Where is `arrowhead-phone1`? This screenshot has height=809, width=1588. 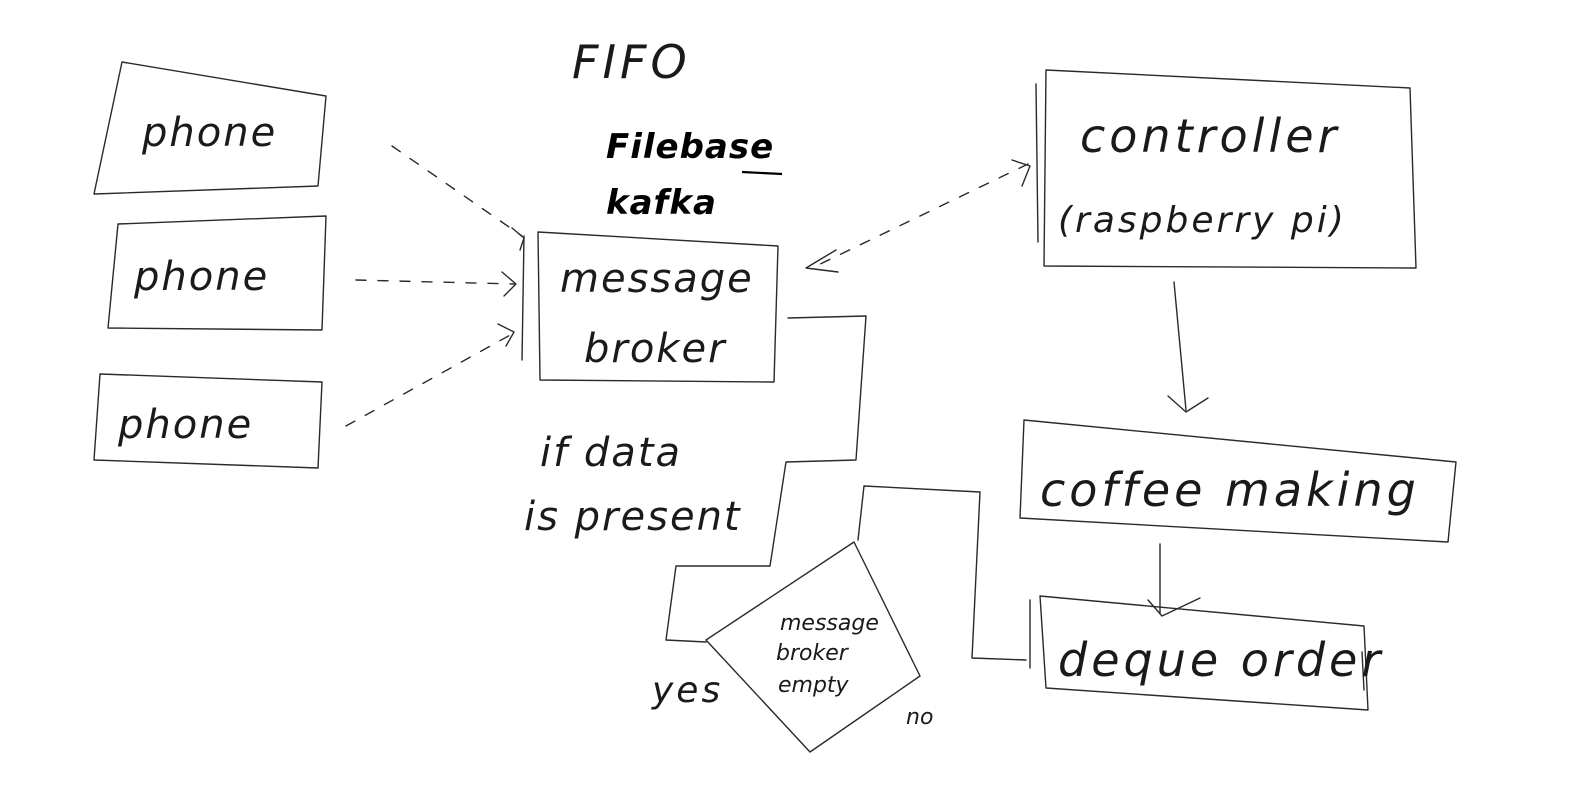 arrowhead-phone1 is located at coordinates (518, 239).